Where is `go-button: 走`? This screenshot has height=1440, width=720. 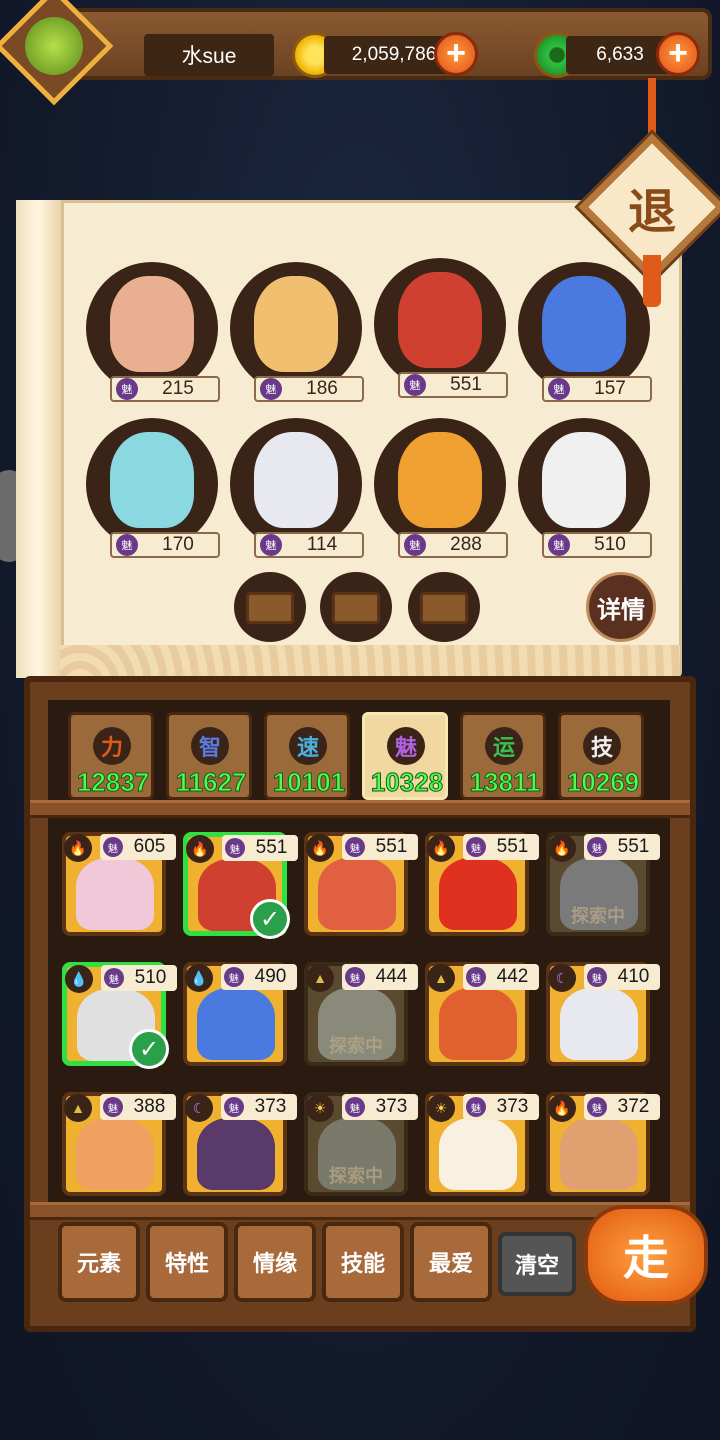 go-button: 走 is located at coordinates (646, 1255).